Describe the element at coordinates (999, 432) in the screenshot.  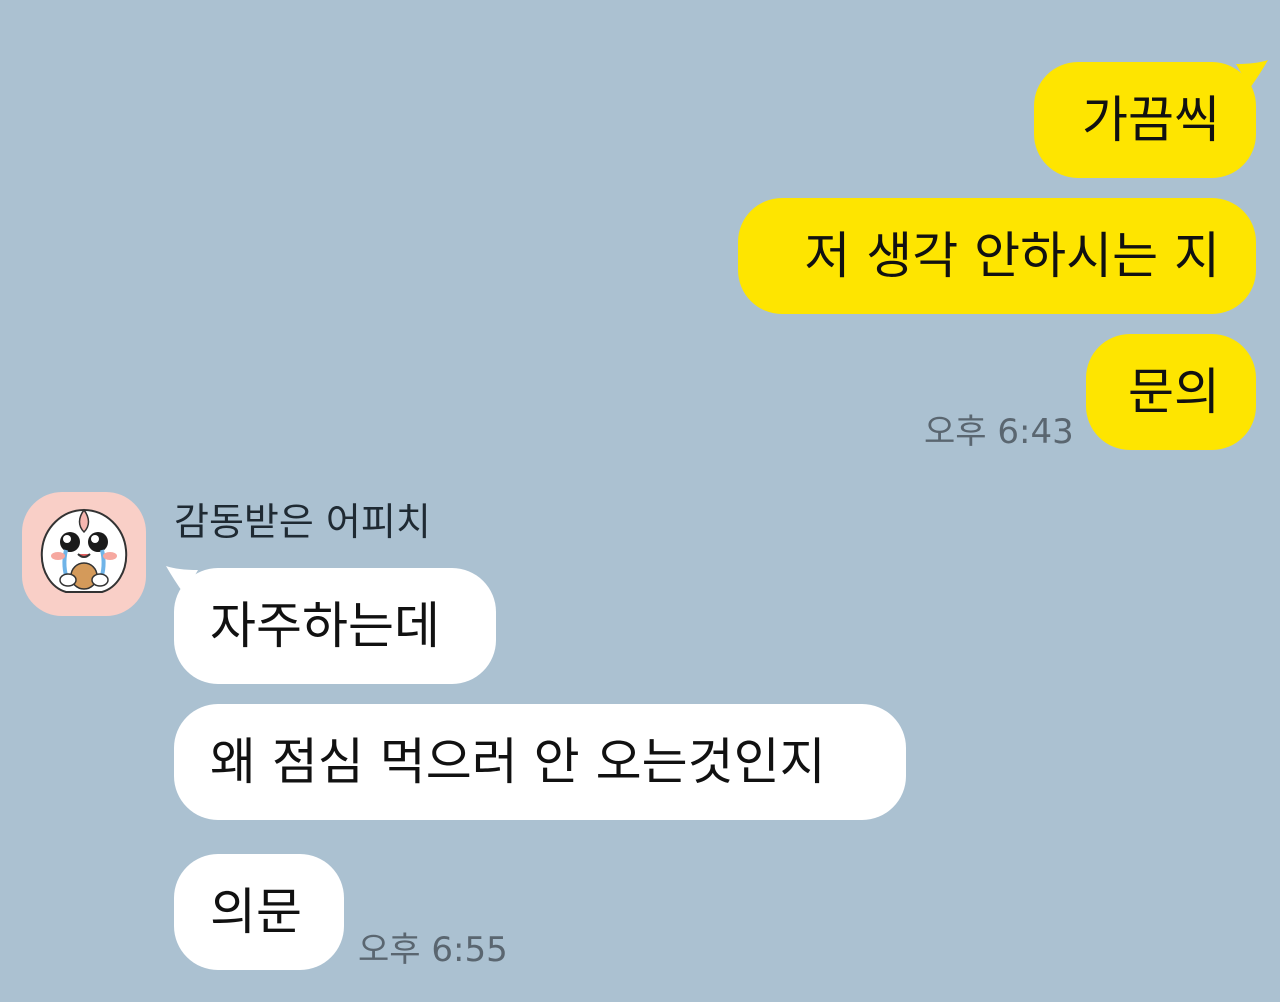
I see `outgoing-timestamp: 오후 6:43` at that location.